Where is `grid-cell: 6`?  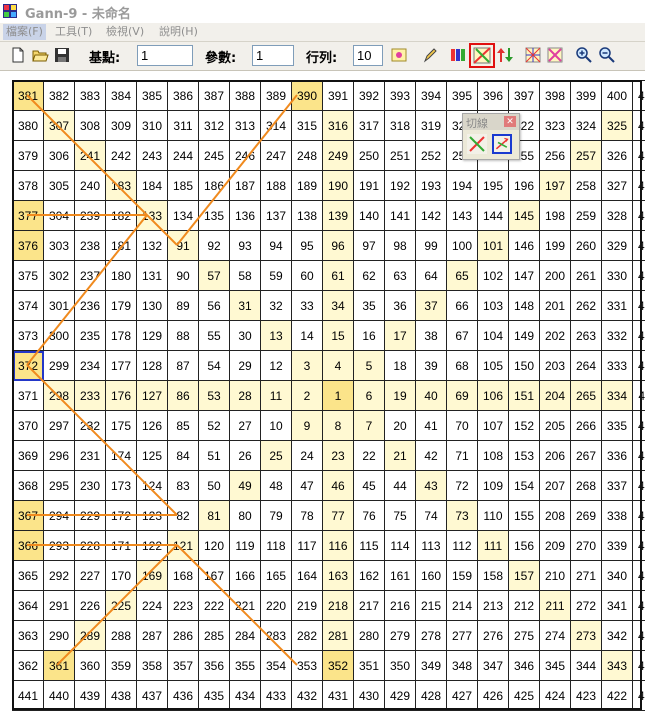 grid-cell: 6 is located at coordinates (369, 395).